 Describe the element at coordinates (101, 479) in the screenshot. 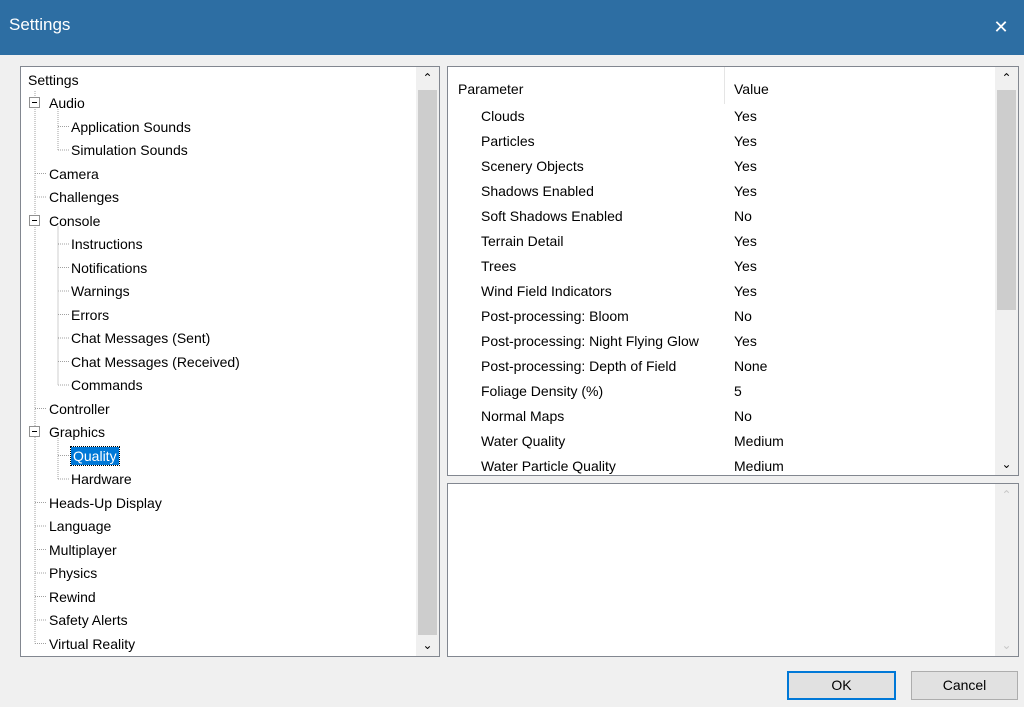

I see `tree-item-hardware: Hardware` at that location.